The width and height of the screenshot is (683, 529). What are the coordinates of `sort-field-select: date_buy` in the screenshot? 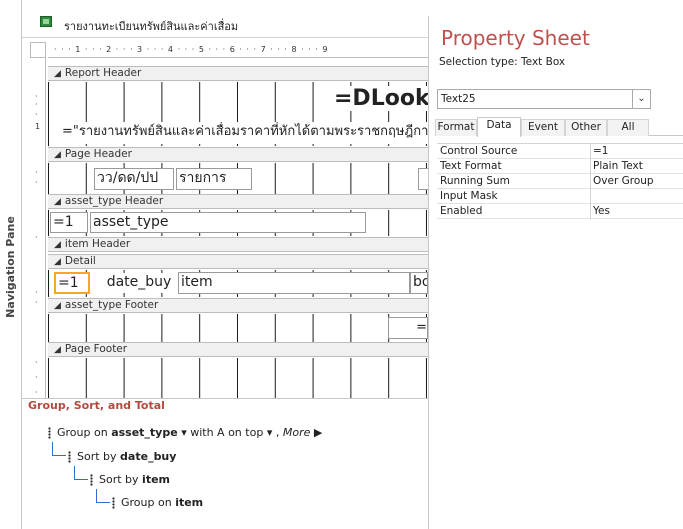 It's located at (148, 456).